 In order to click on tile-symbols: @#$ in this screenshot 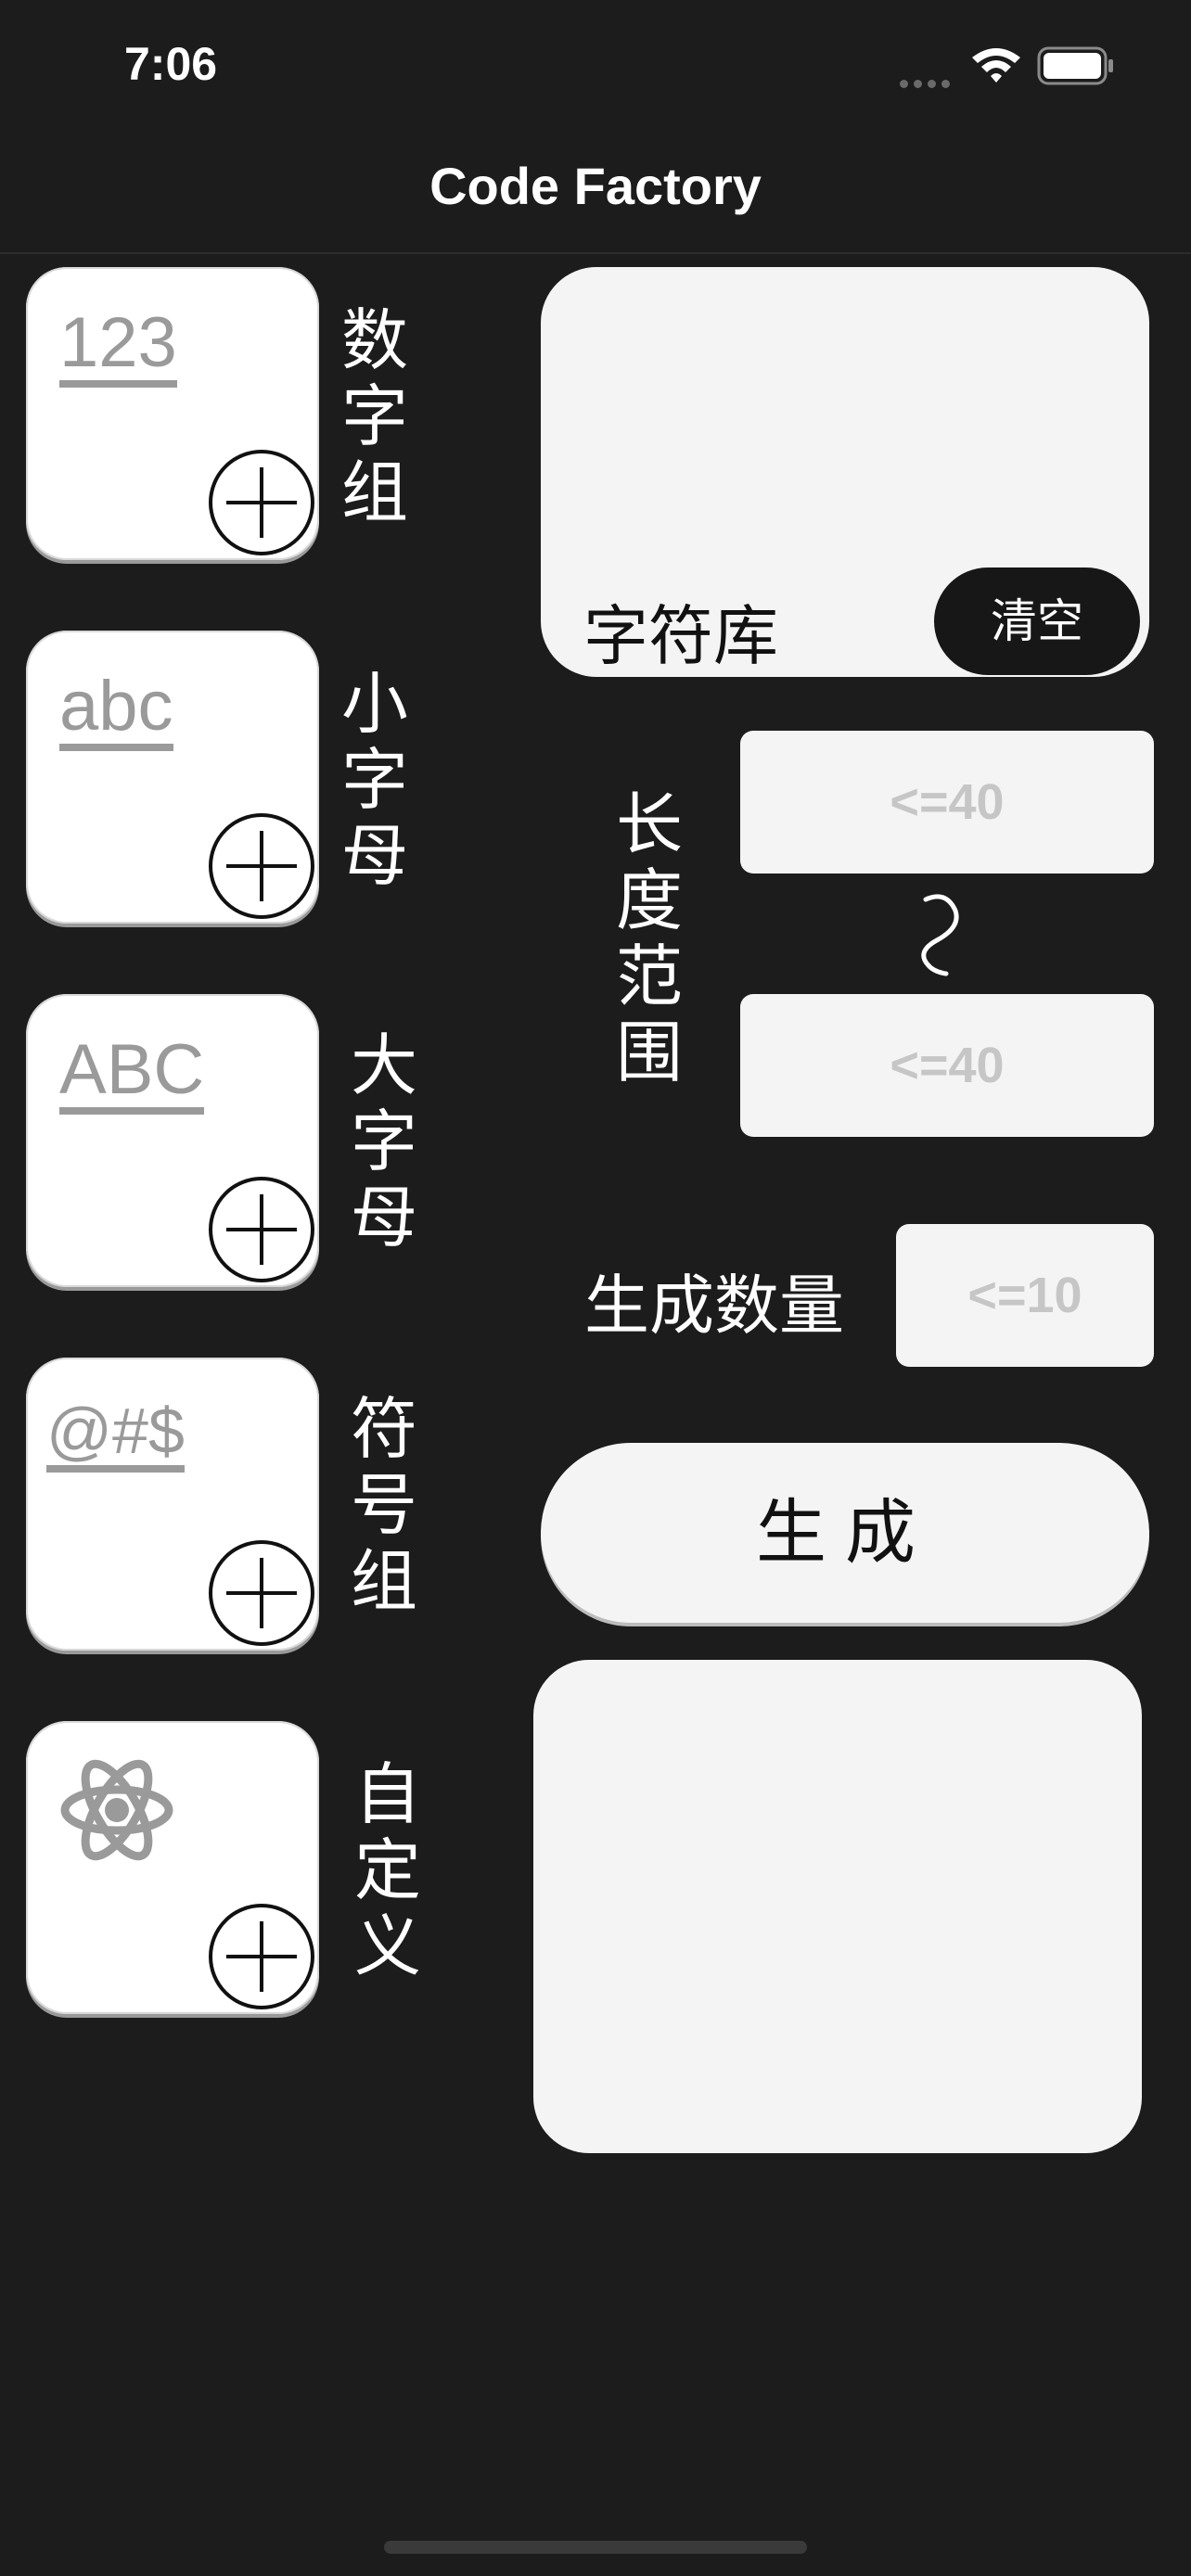, I will do `click(172, 1505)`.